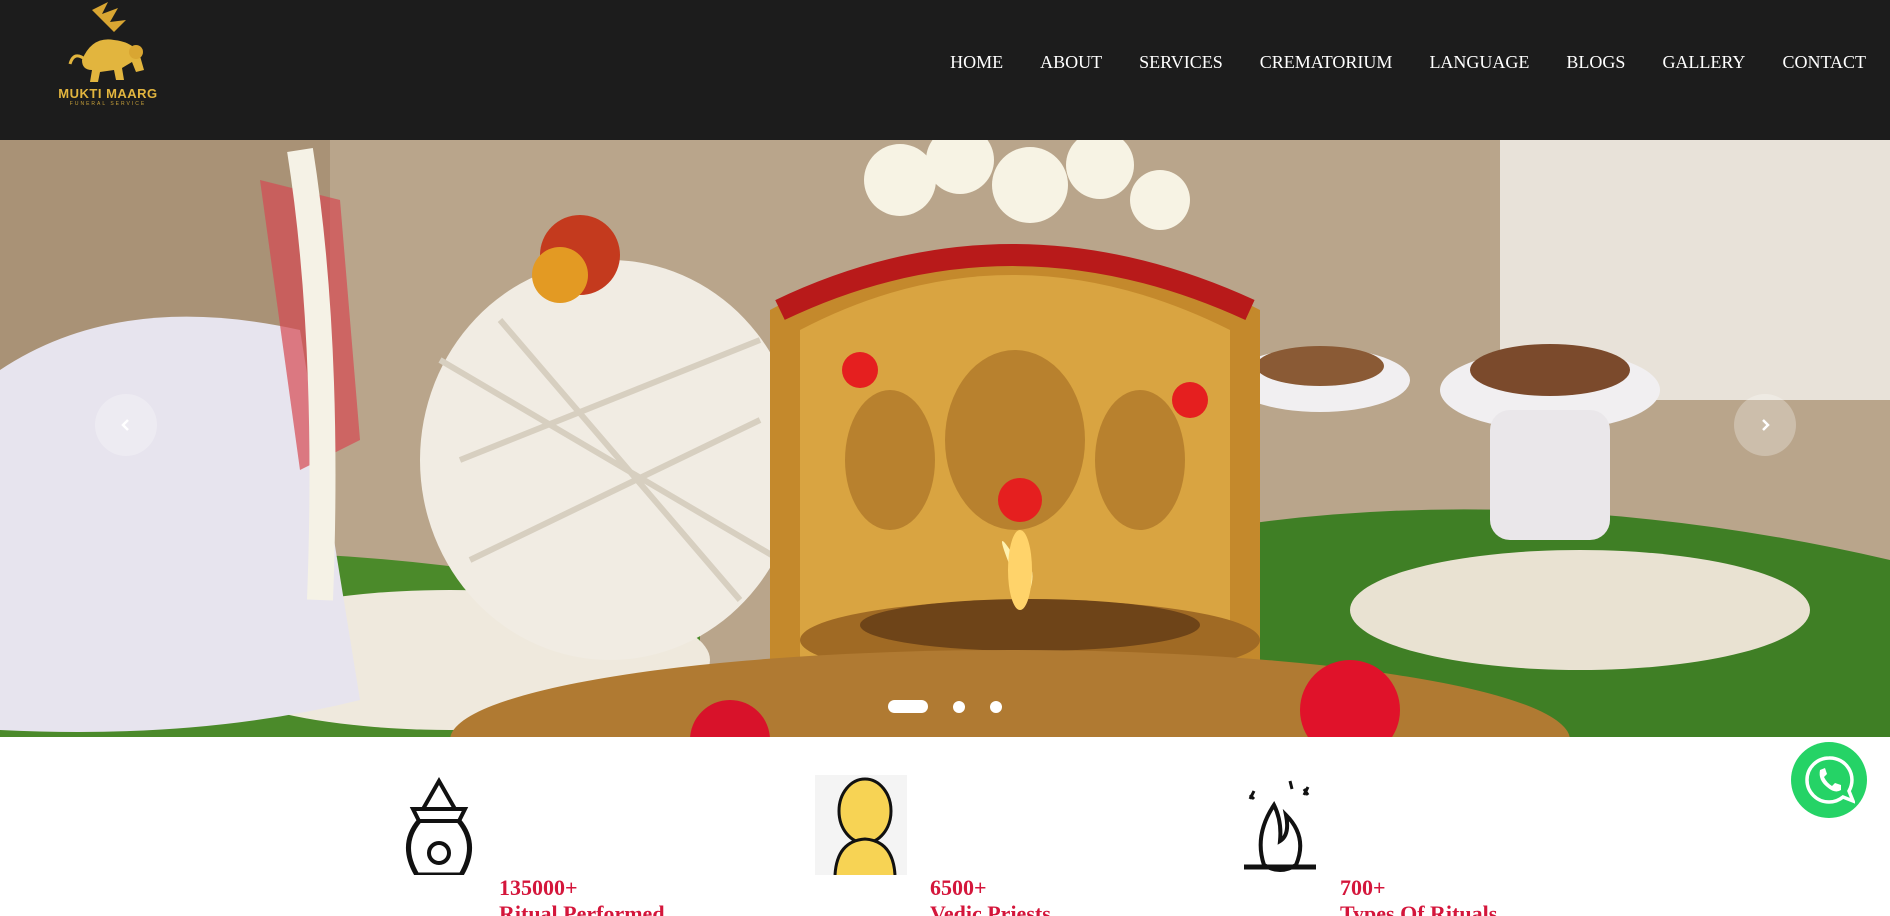 The height and width of the screenshot is (916, 1890). I want to click on logo-subtext: FUNERAL SERVICE, so click(108, 104).